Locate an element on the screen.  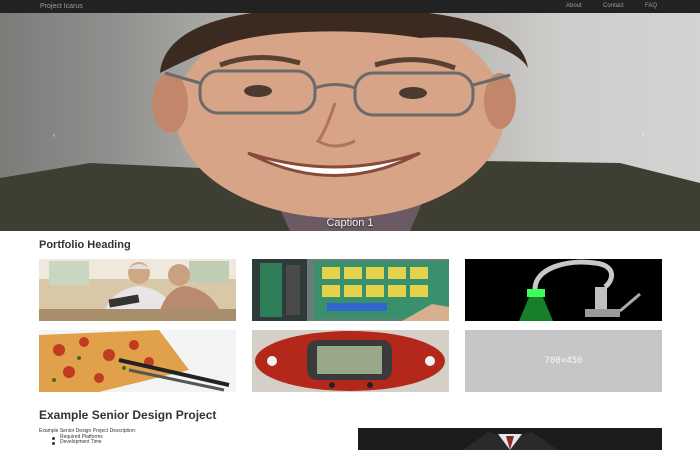
portfolio-thumb-handheld-game is located at coordinates (350, 361).